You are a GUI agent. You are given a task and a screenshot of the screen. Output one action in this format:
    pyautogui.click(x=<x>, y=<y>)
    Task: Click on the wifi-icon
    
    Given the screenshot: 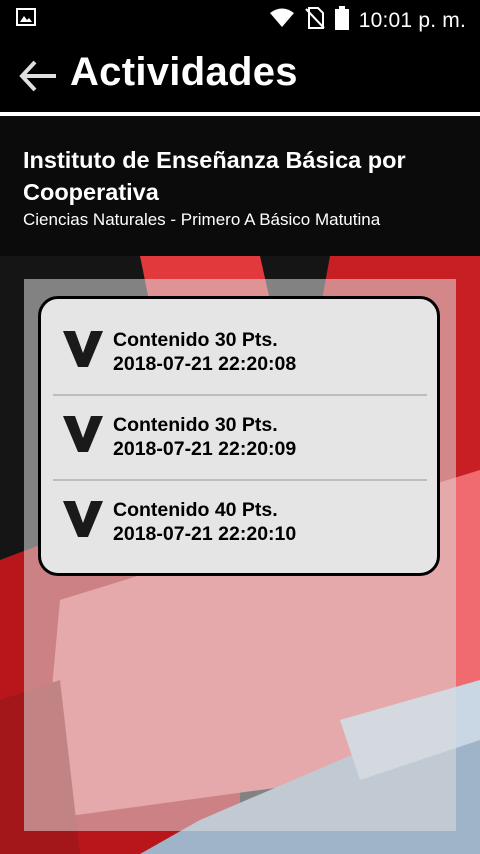 What is the action you would take?
    pyautogui.click(x=282, y=20)
    